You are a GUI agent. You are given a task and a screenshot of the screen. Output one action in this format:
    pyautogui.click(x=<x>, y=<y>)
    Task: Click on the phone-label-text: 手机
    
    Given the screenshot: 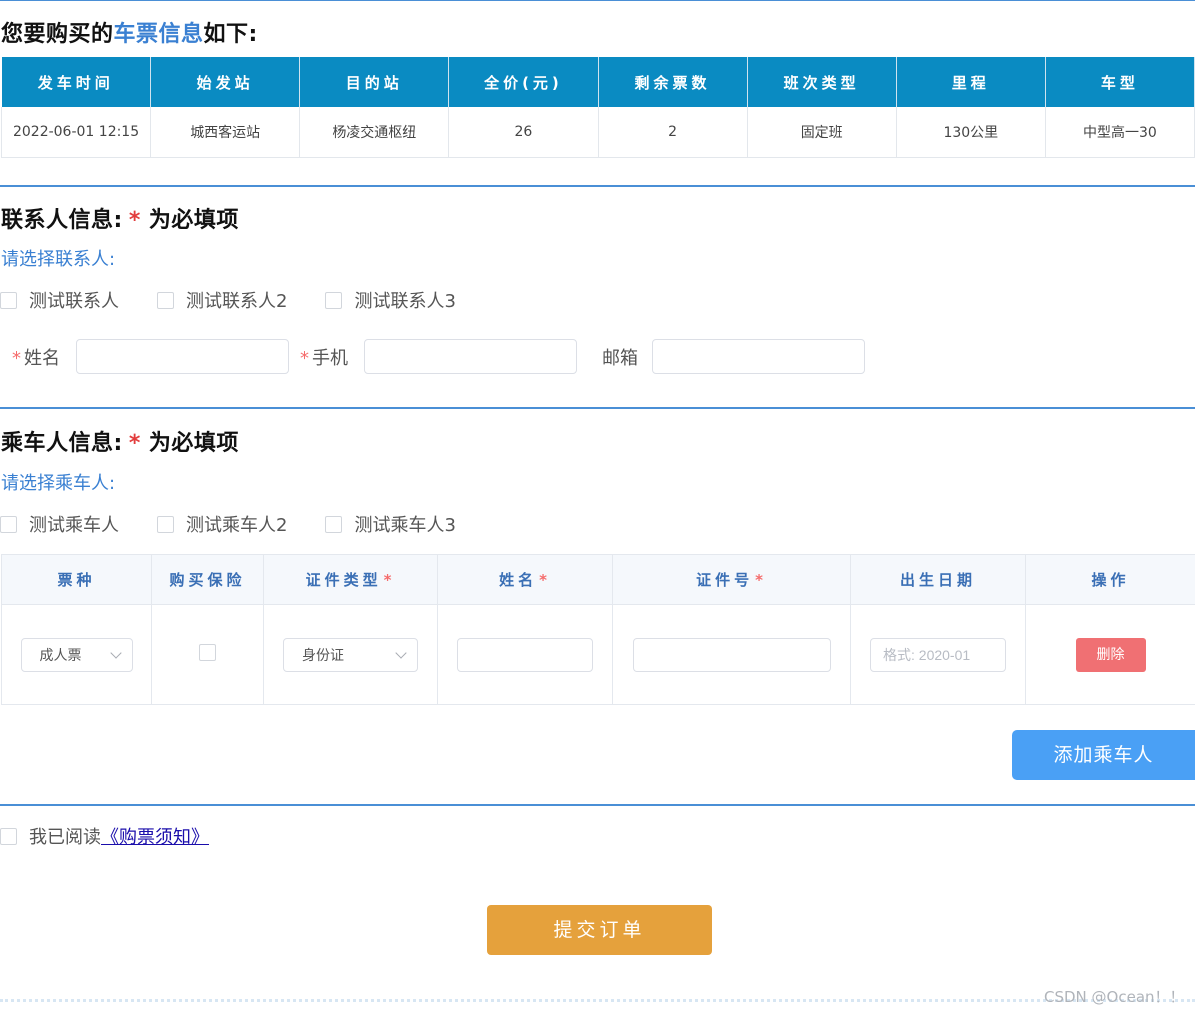 What is the action you would take?
    pyautogui.click(x=330, y=358)
    